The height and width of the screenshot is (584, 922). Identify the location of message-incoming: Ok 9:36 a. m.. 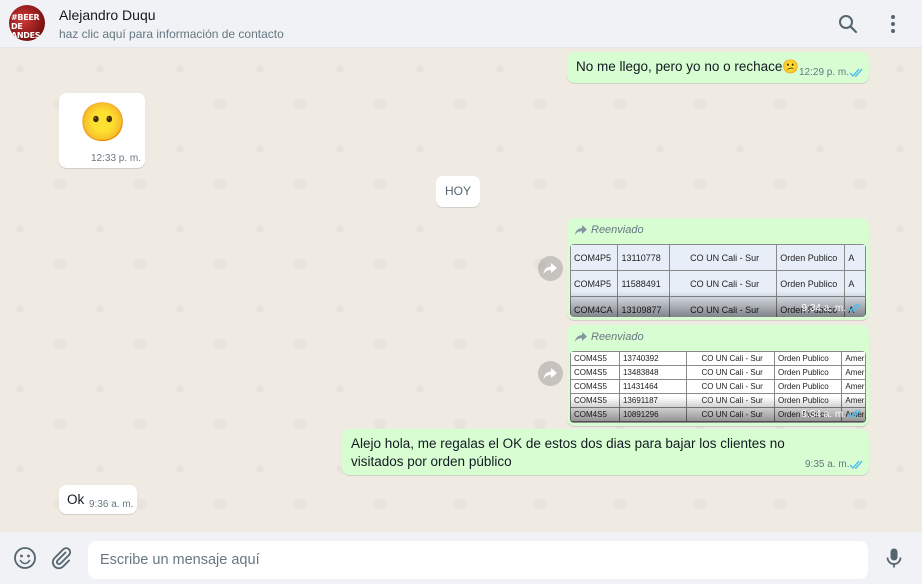
(98, 499).